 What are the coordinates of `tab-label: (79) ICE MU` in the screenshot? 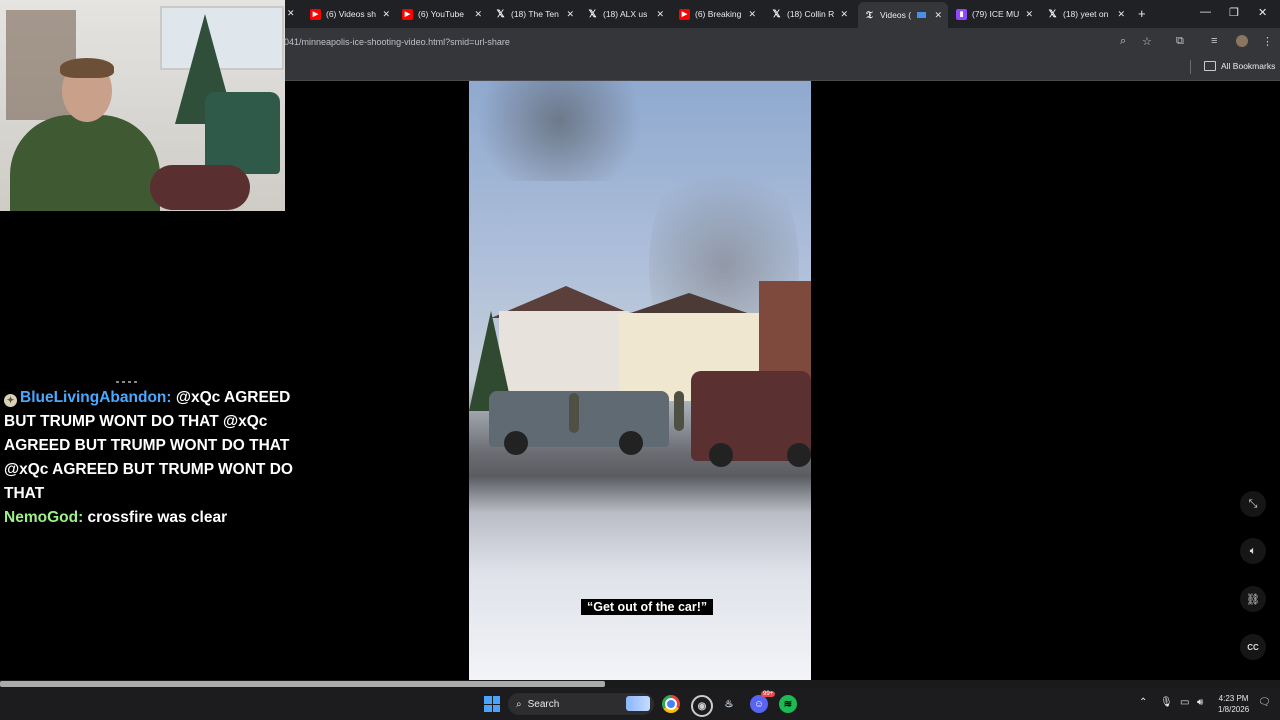 It's located at (996, 14).